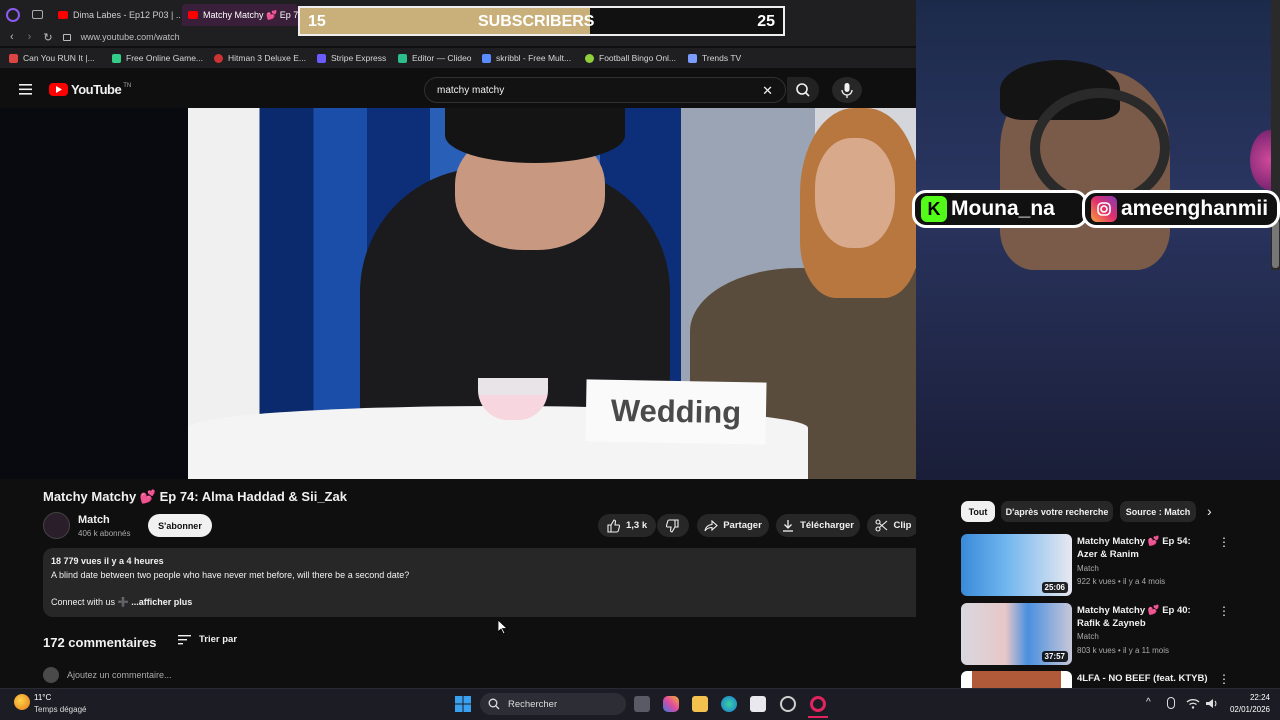 This screenshot has width=1280, height=720. What do you see at coordinates (130, 37) in the screenshot?
I see `url-field: www.youtube.com/watch` at bounding box center [130, 37].